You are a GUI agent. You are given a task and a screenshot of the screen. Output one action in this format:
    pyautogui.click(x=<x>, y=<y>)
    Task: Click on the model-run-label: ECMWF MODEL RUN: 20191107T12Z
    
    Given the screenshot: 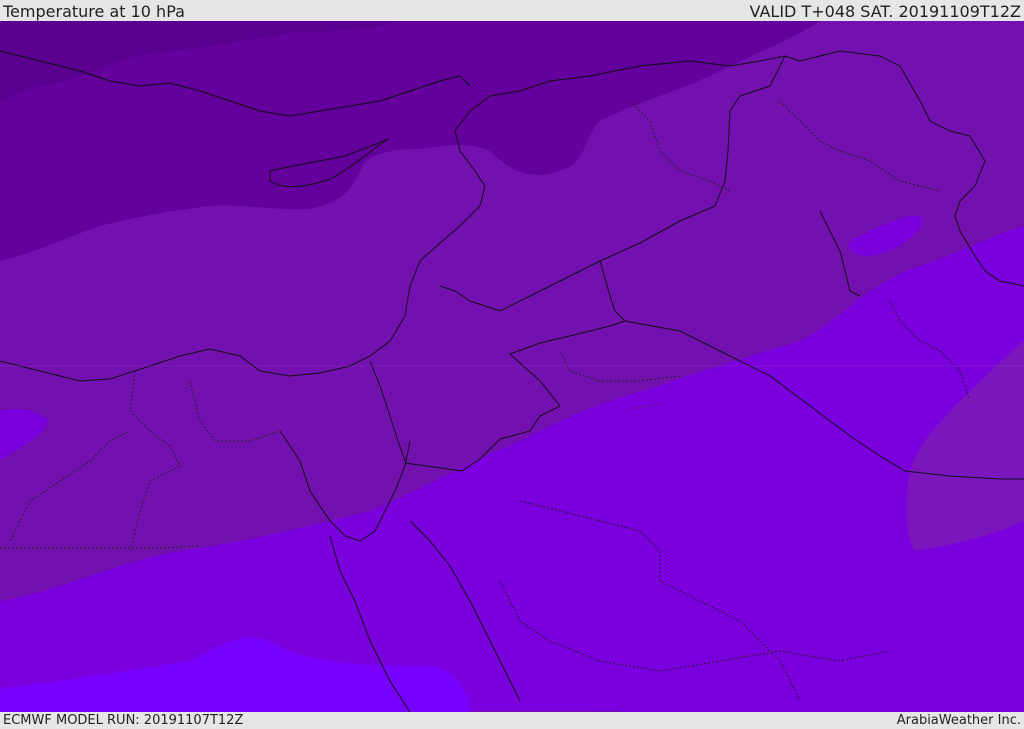 What is the action you would take?
    pyautogui.click(x=123, y=720)
    